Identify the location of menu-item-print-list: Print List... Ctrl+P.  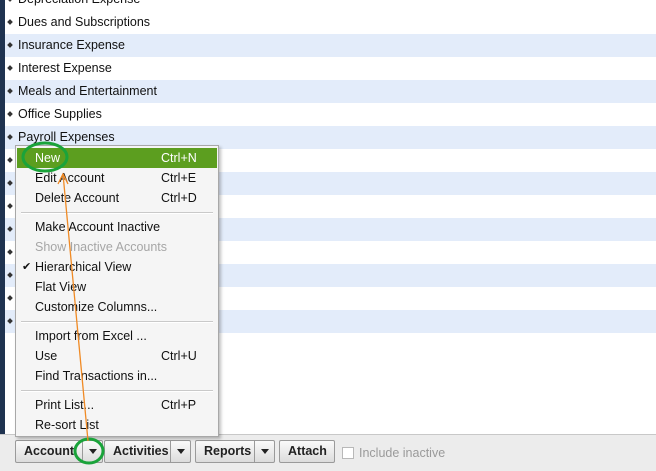
(117, 405).